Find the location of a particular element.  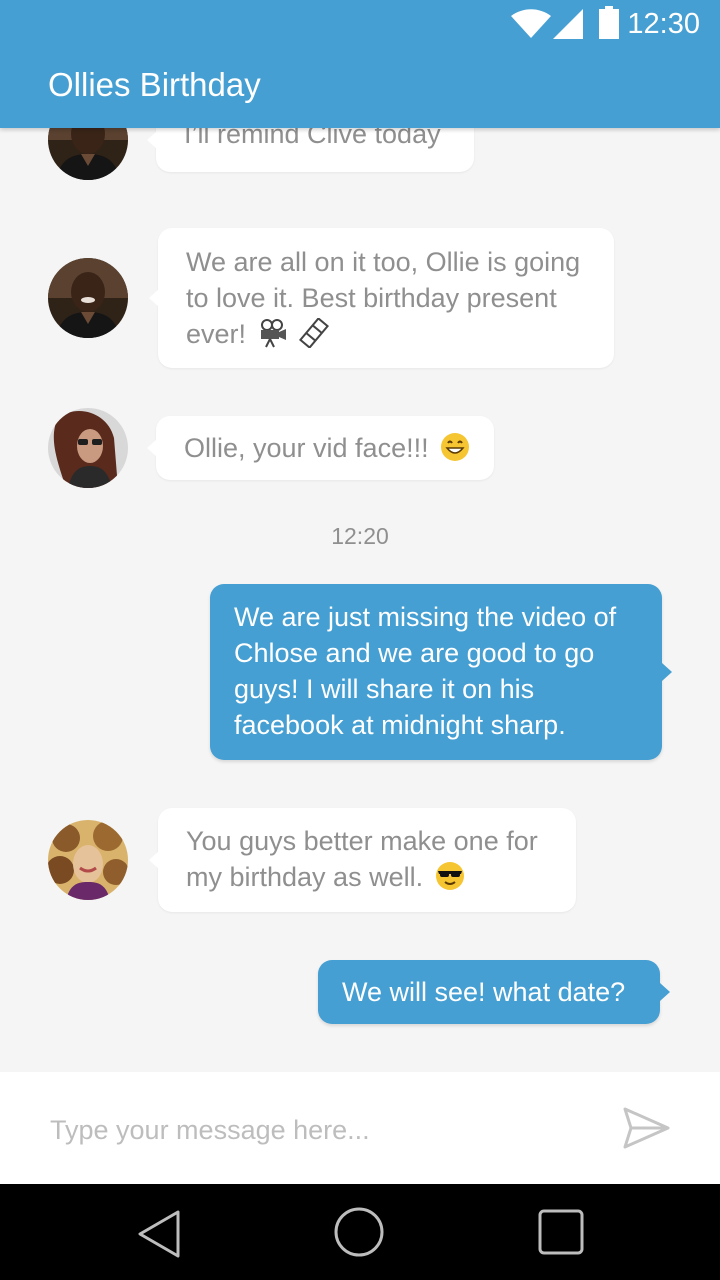

message-text-line: ever! is located at coordinates (216, 334).